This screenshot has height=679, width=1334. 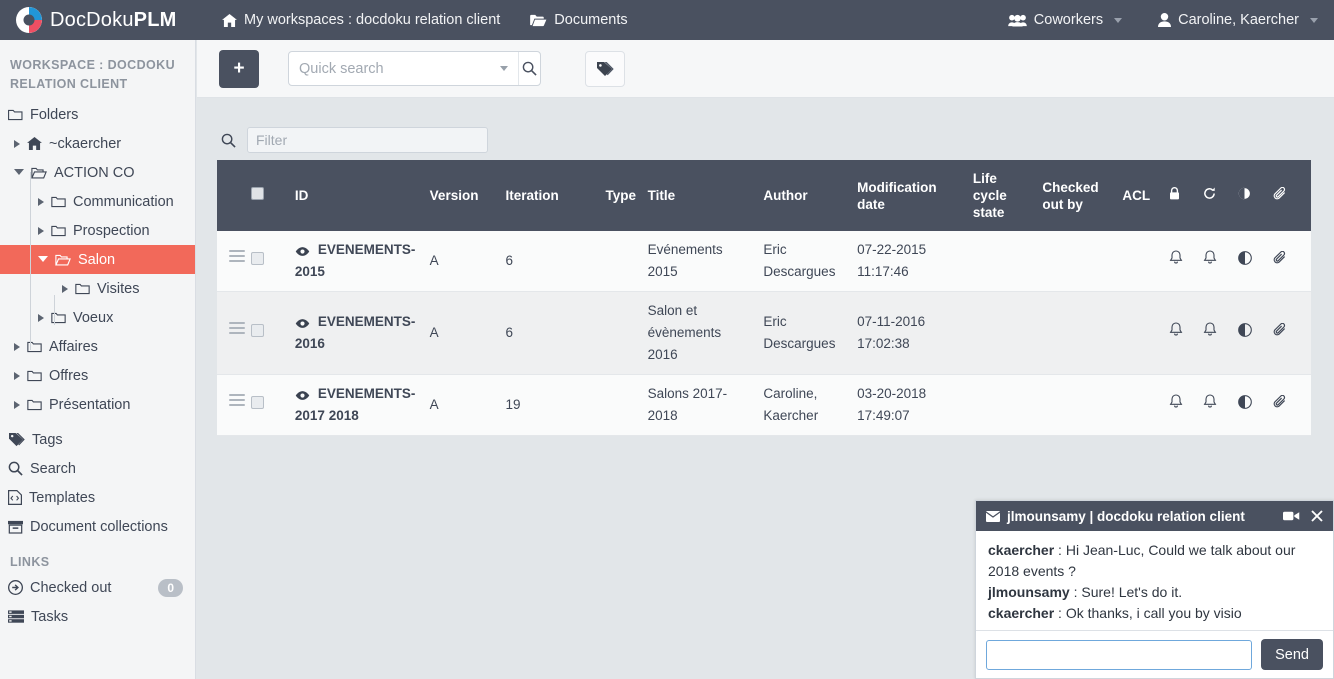 I want to click on th-type: Type, so click(x=626, y=195).